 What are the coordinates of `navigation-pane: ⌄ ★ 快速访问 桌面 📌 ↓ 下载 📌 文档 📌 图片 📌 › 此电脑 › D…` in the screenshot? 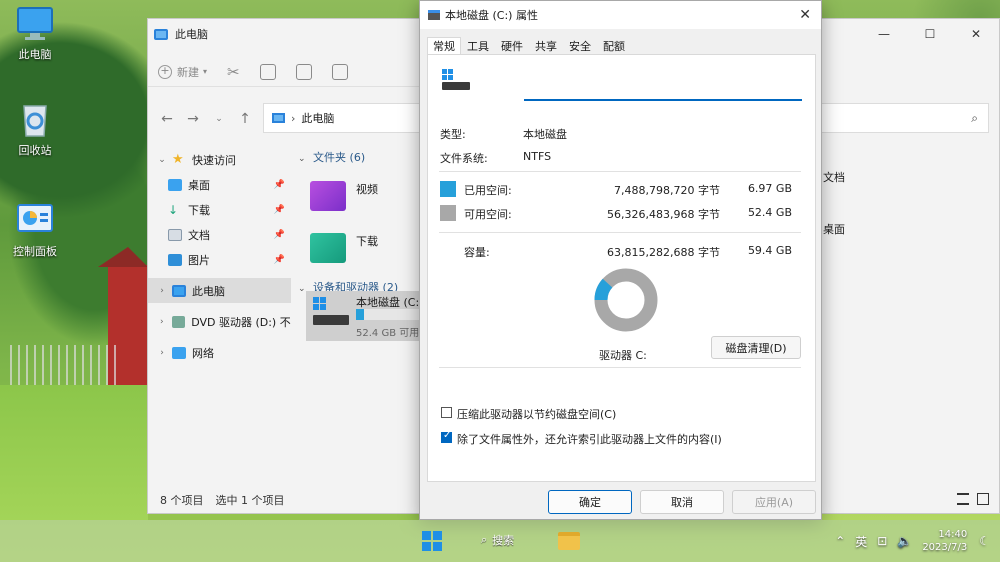 It's located at (219, 256).